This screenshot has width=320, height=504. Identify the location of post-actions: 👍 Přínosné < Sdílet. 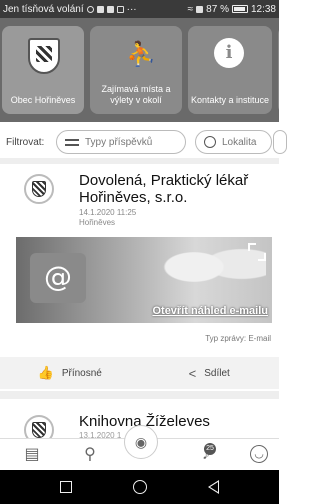
(139, 373).